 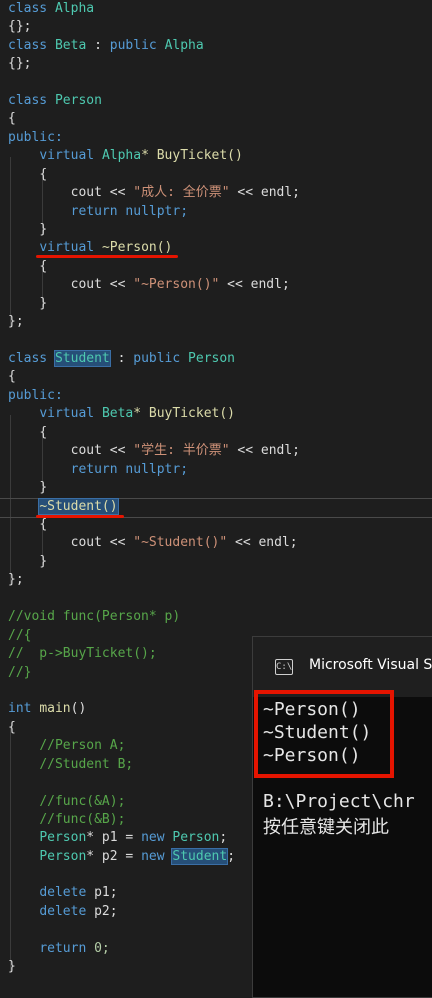 I want to click on code-line: return 0;, so click(x=58, y=949).